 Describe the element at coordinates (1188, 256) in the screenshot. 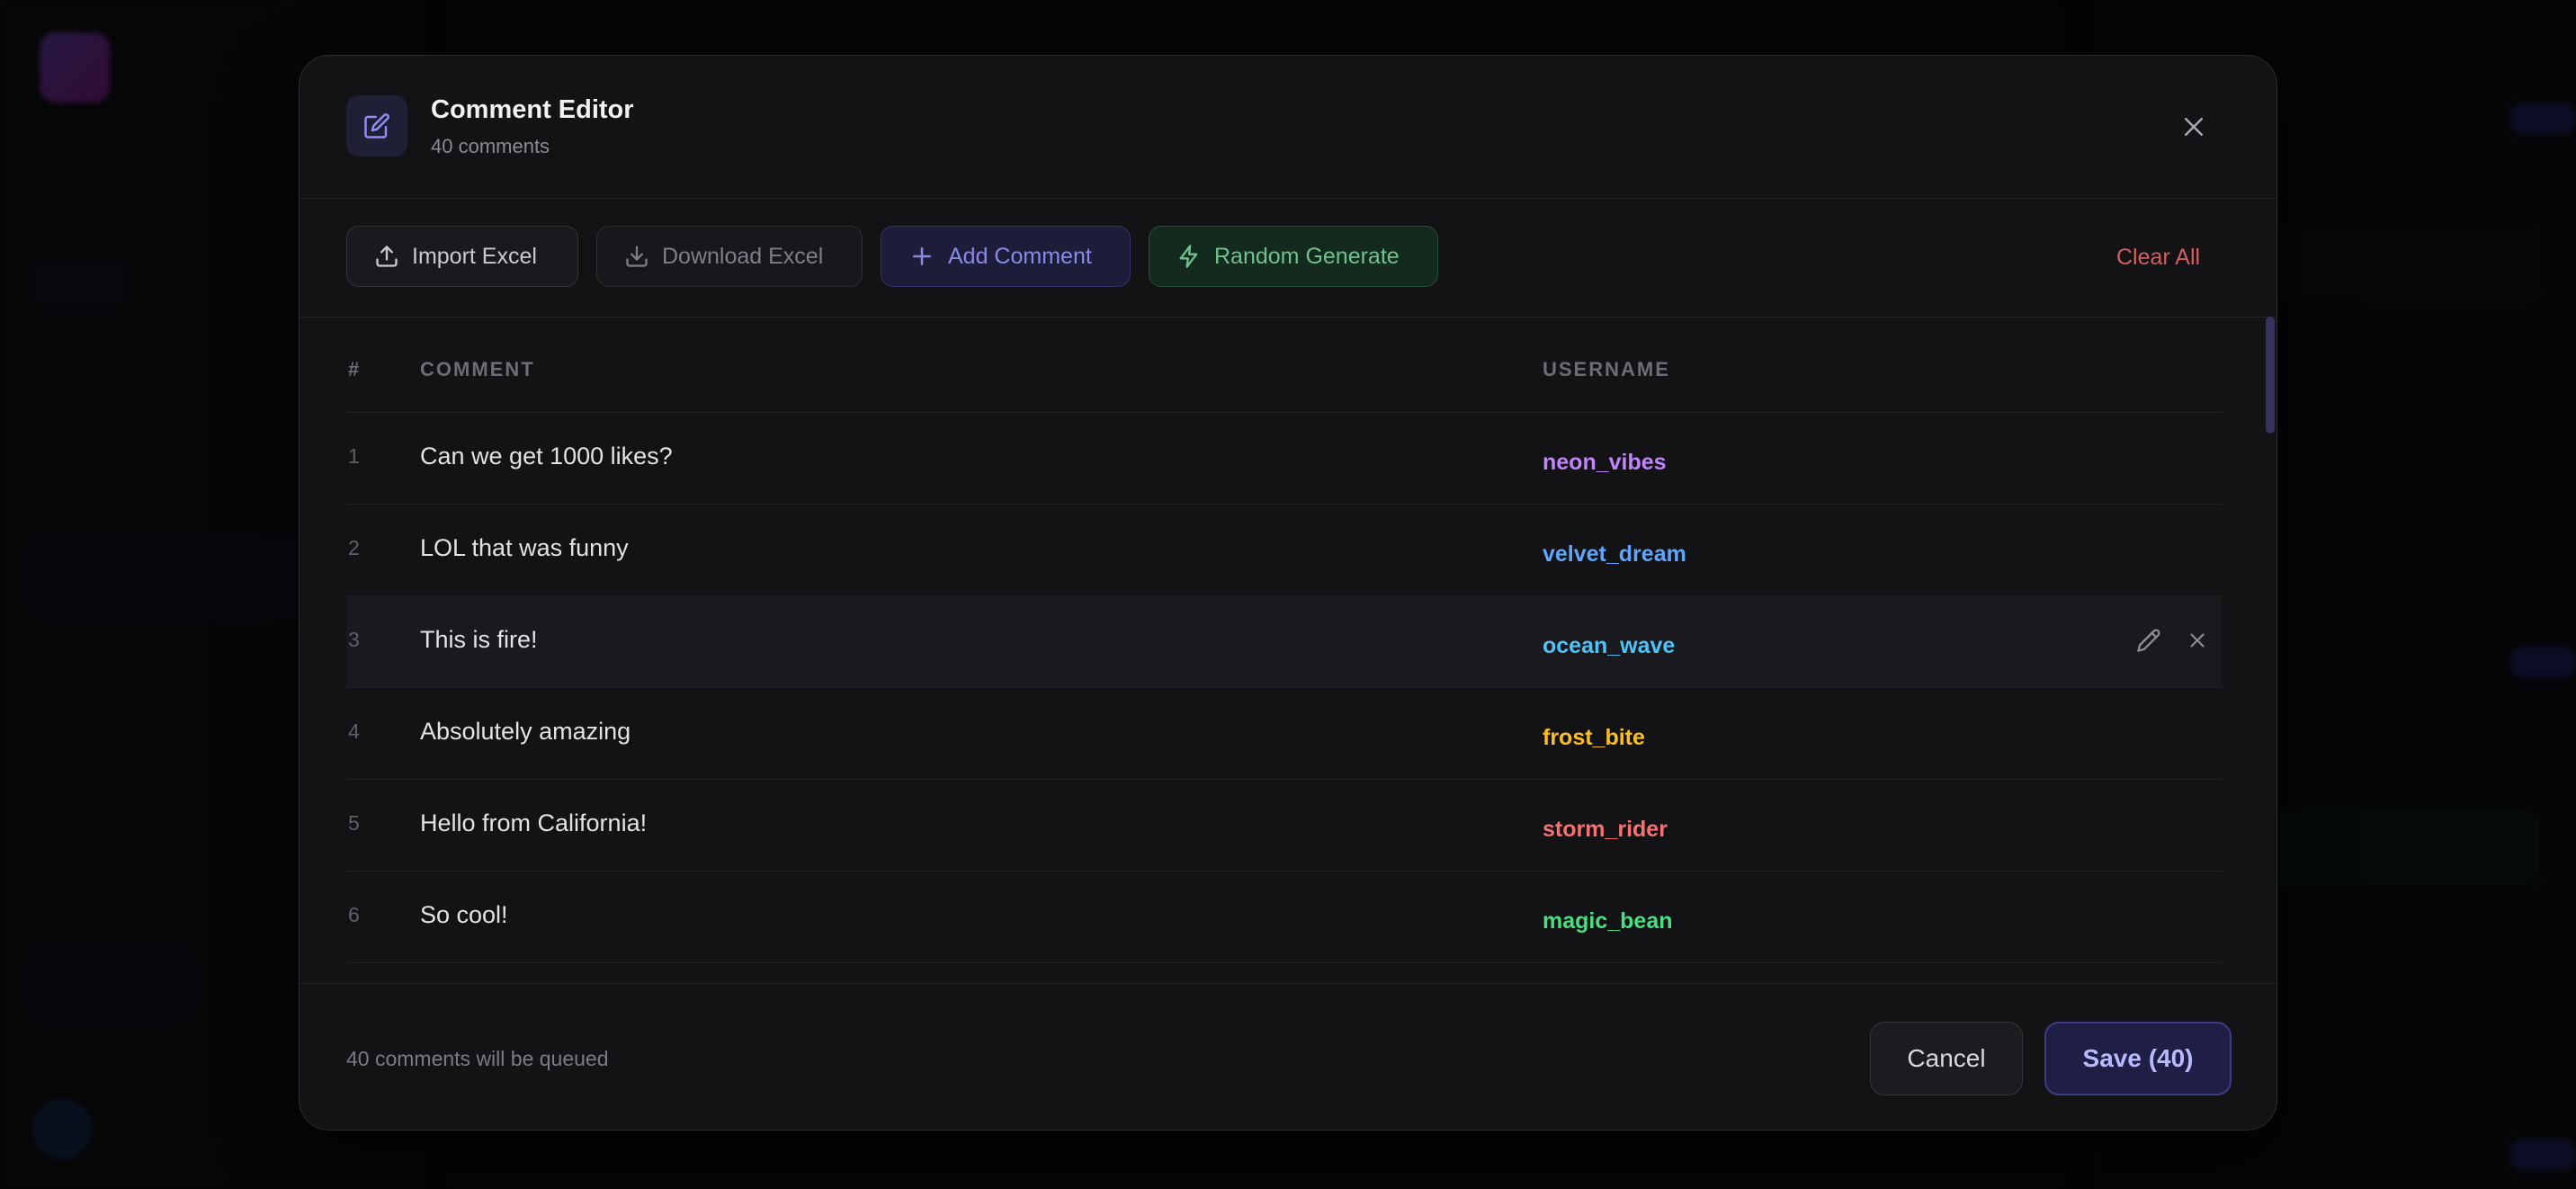

I see `lightning-icon` at that location.